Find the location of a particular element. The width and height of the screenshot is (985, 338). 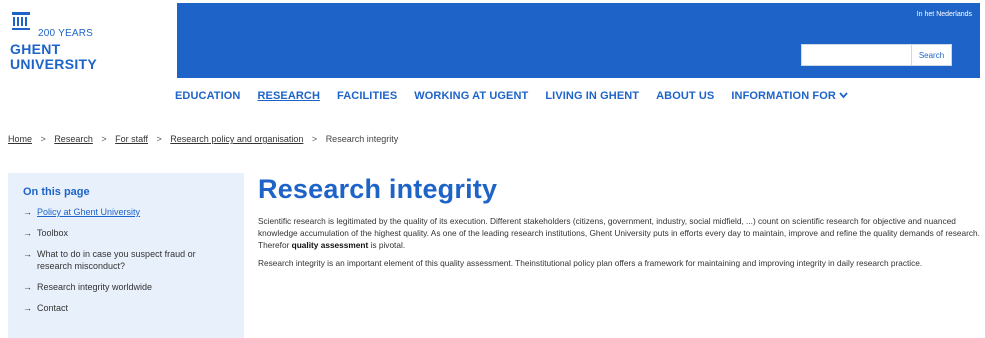

nav-information-for-label: INFORMATION FOR is located at coordinates (783, 96).